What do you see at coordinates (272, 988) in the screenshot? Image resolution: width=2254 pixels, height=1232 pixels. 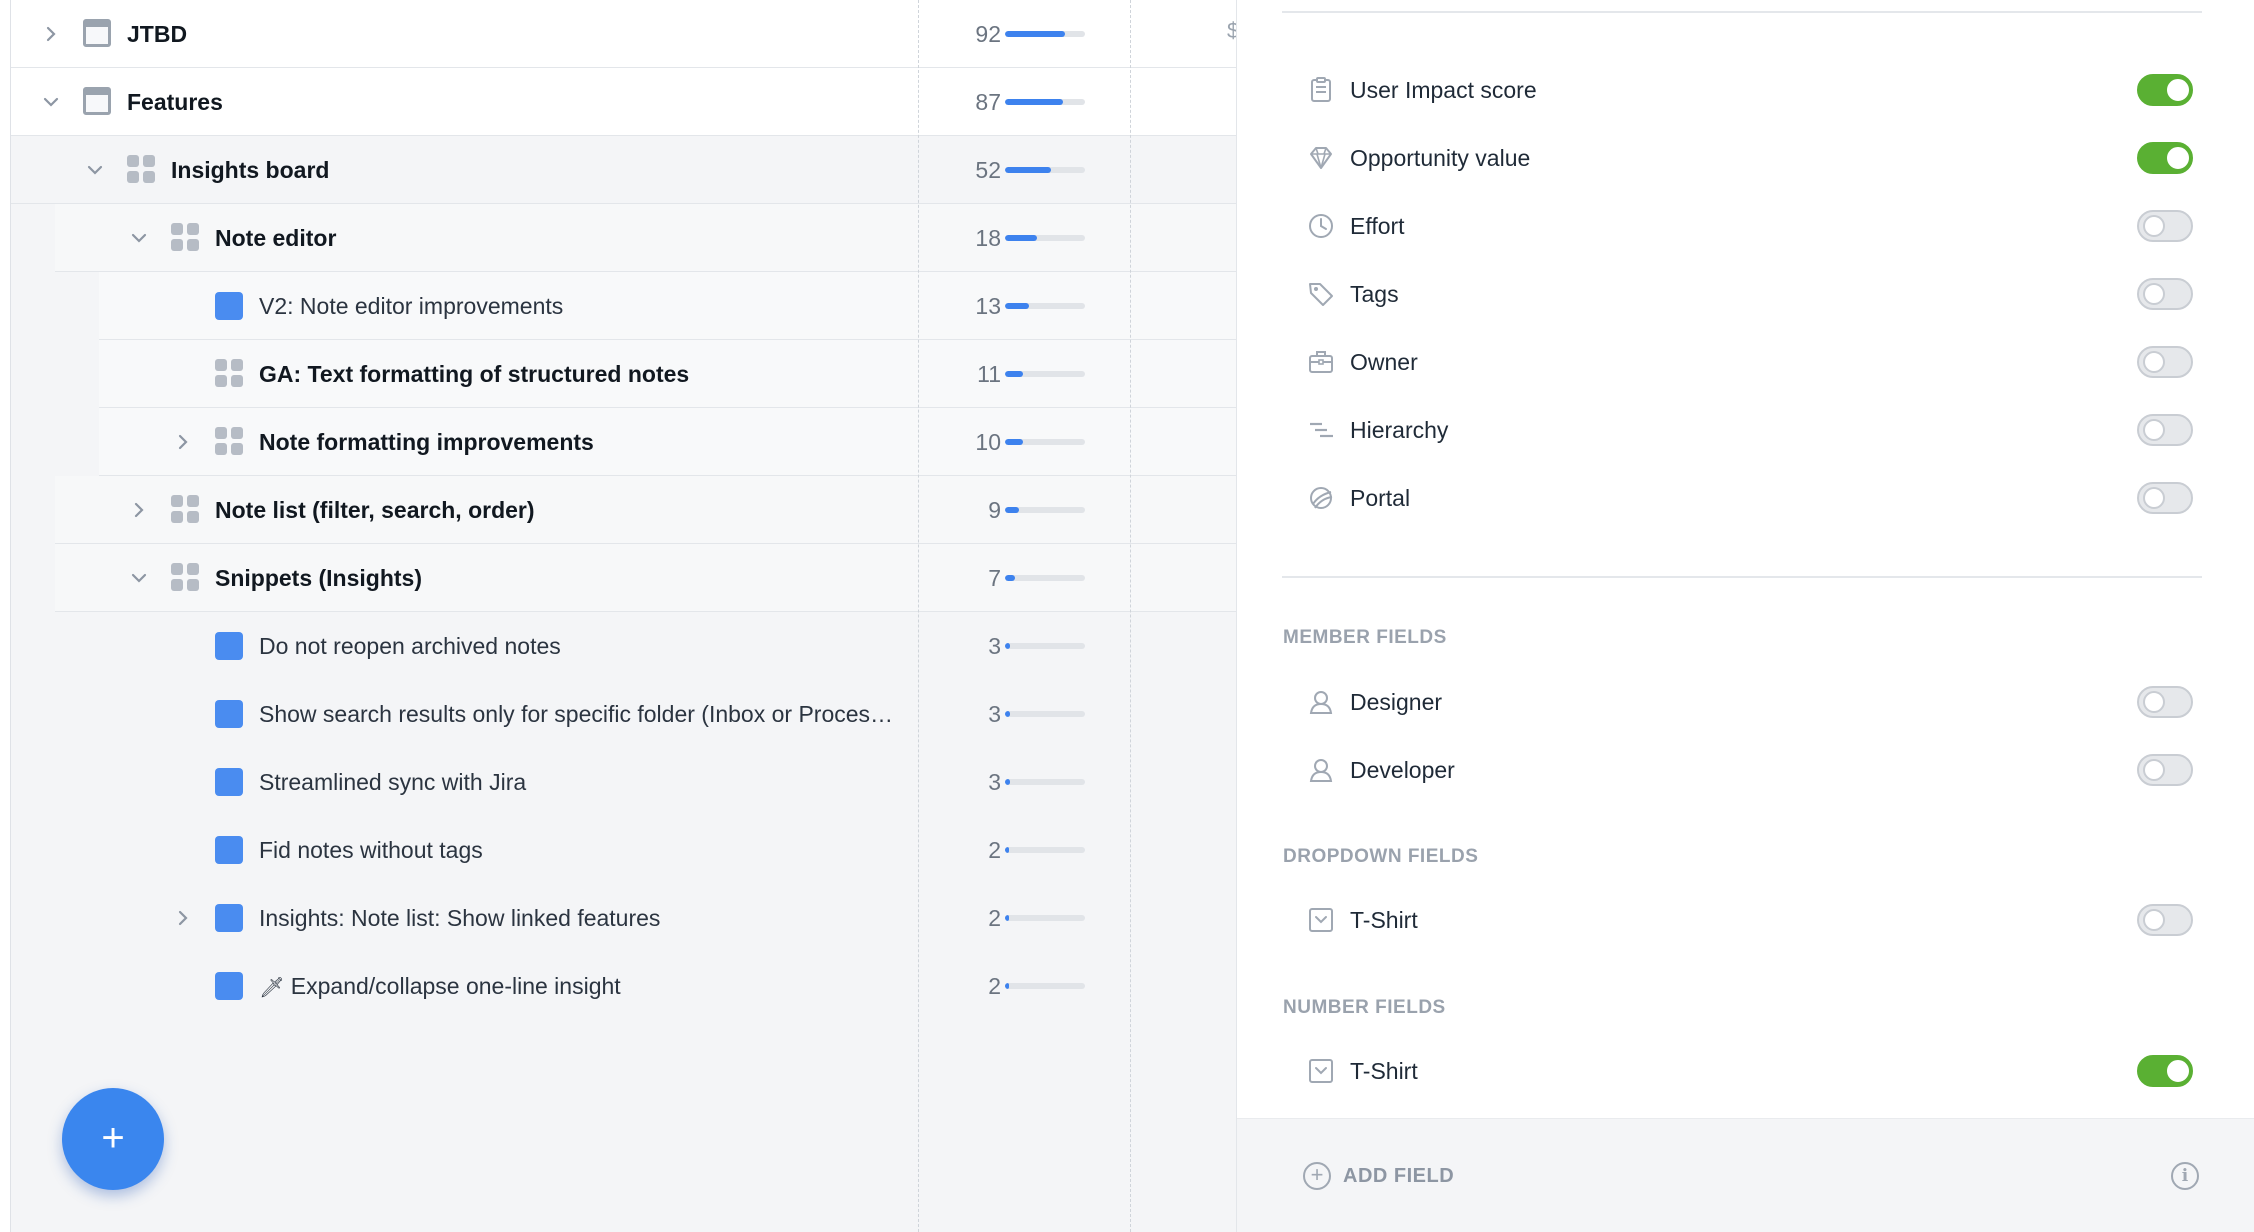 I see `dagger-emoji-icon: 🗡` at bounding box center [272, 988].